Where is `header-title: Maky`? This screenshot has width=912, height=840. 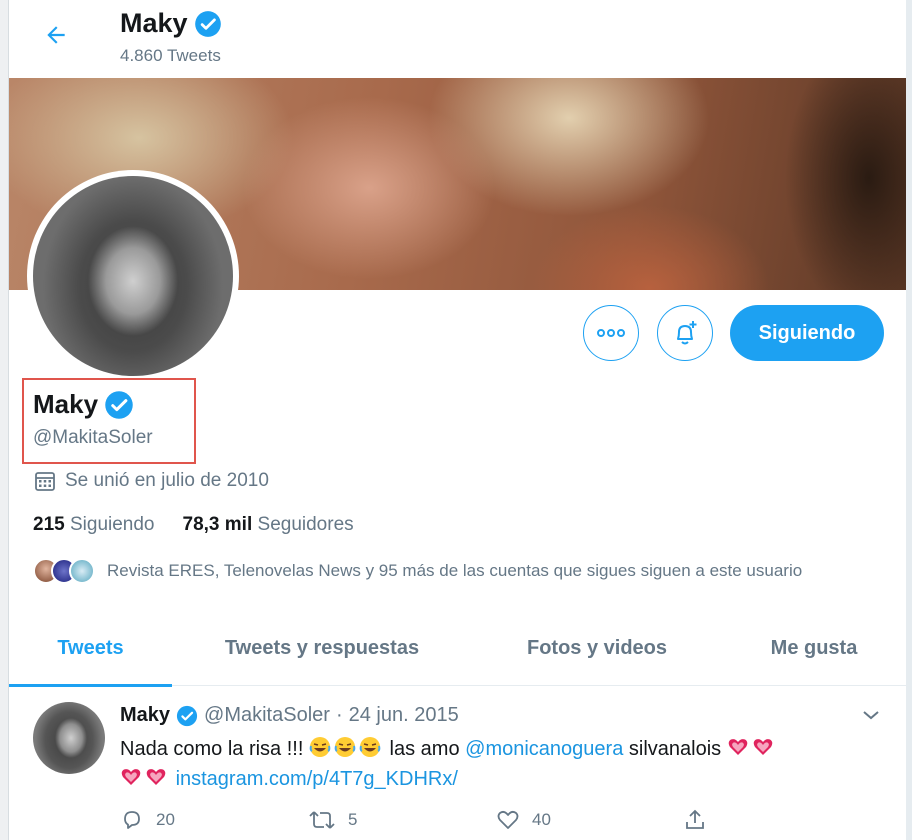
header-title: Maky is located at coordinates (171, 23).